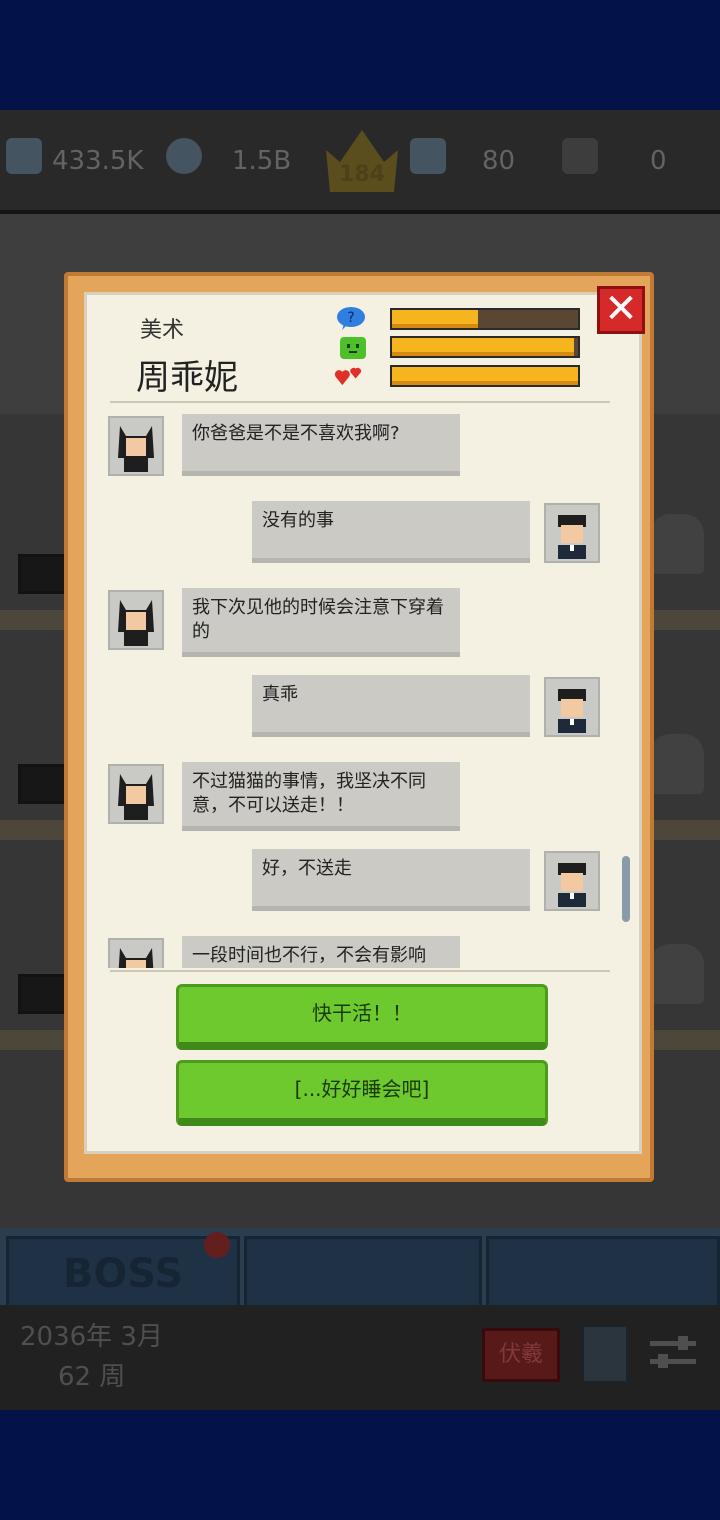 The image size is (720, 1520). What do you see at coordinates (580, 156) in the screenshot?
I see `x-box-icon` at bounding box center [580, 156].